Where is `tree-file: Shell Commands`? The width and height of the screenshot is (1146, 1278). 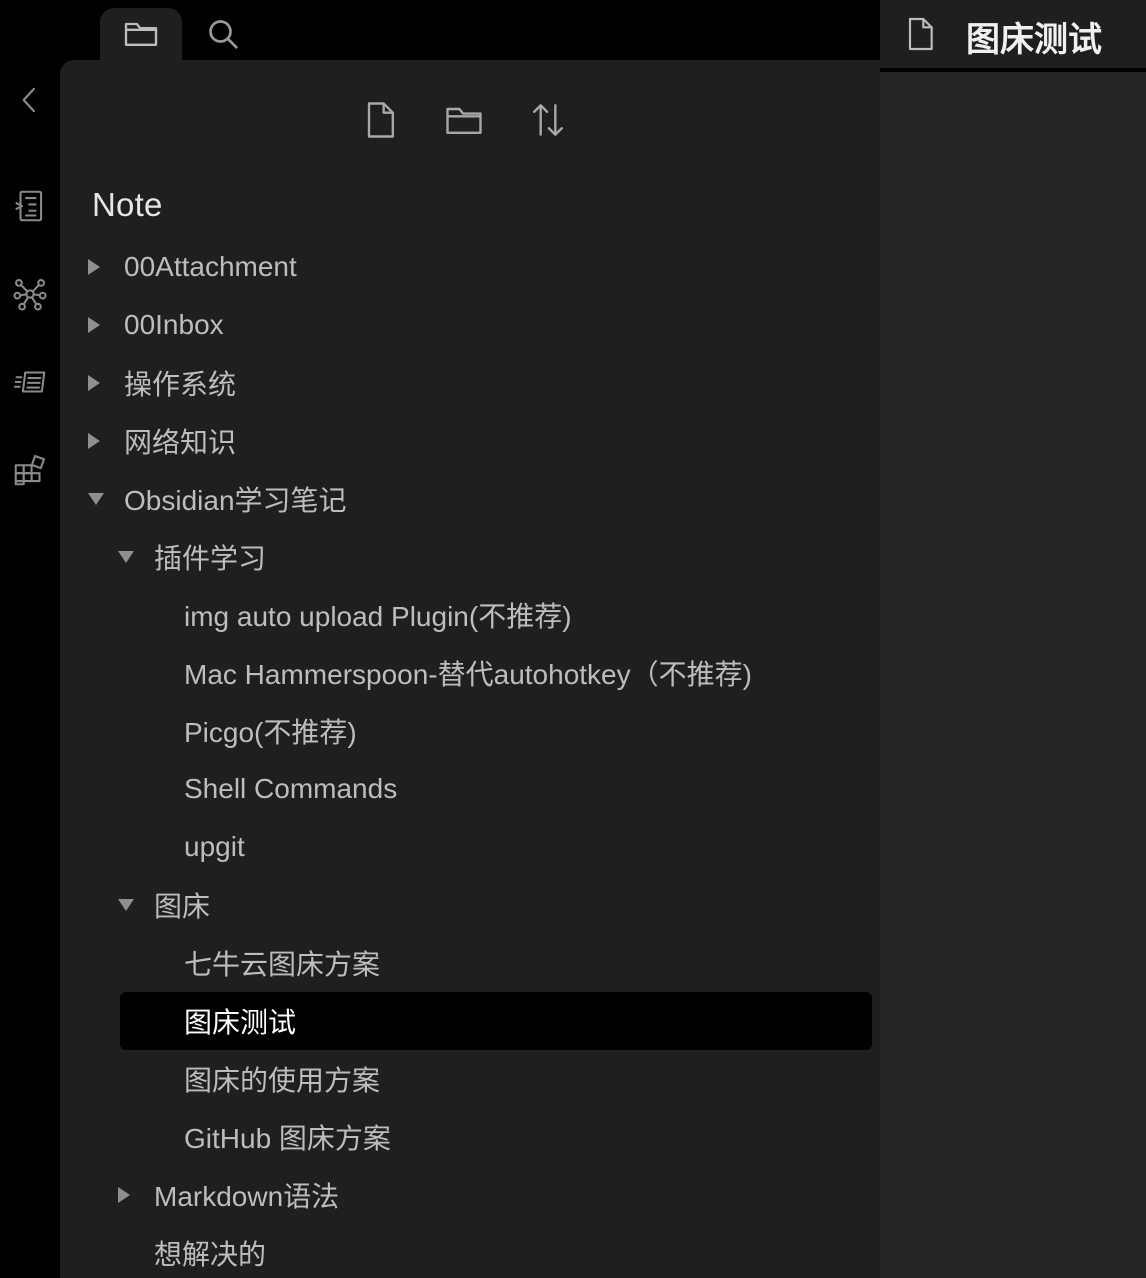 tree-file: Shell Commands is located at coordinates (470, 789).